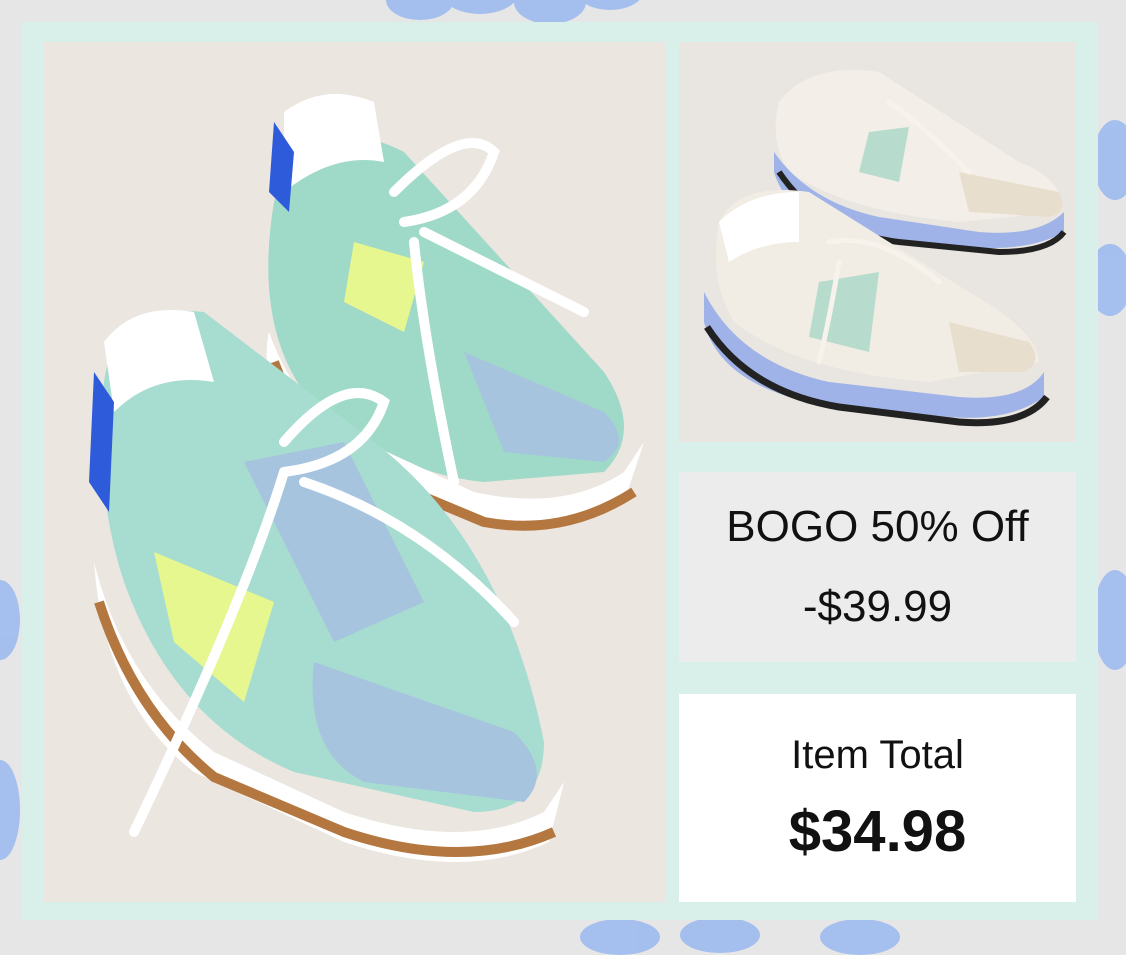 The width and height of the screenshot is (1126, 955). Describe the element at coordinates (877, 526) in the screenshot. I see `promo-title: BOGO 50% Off` at that location.